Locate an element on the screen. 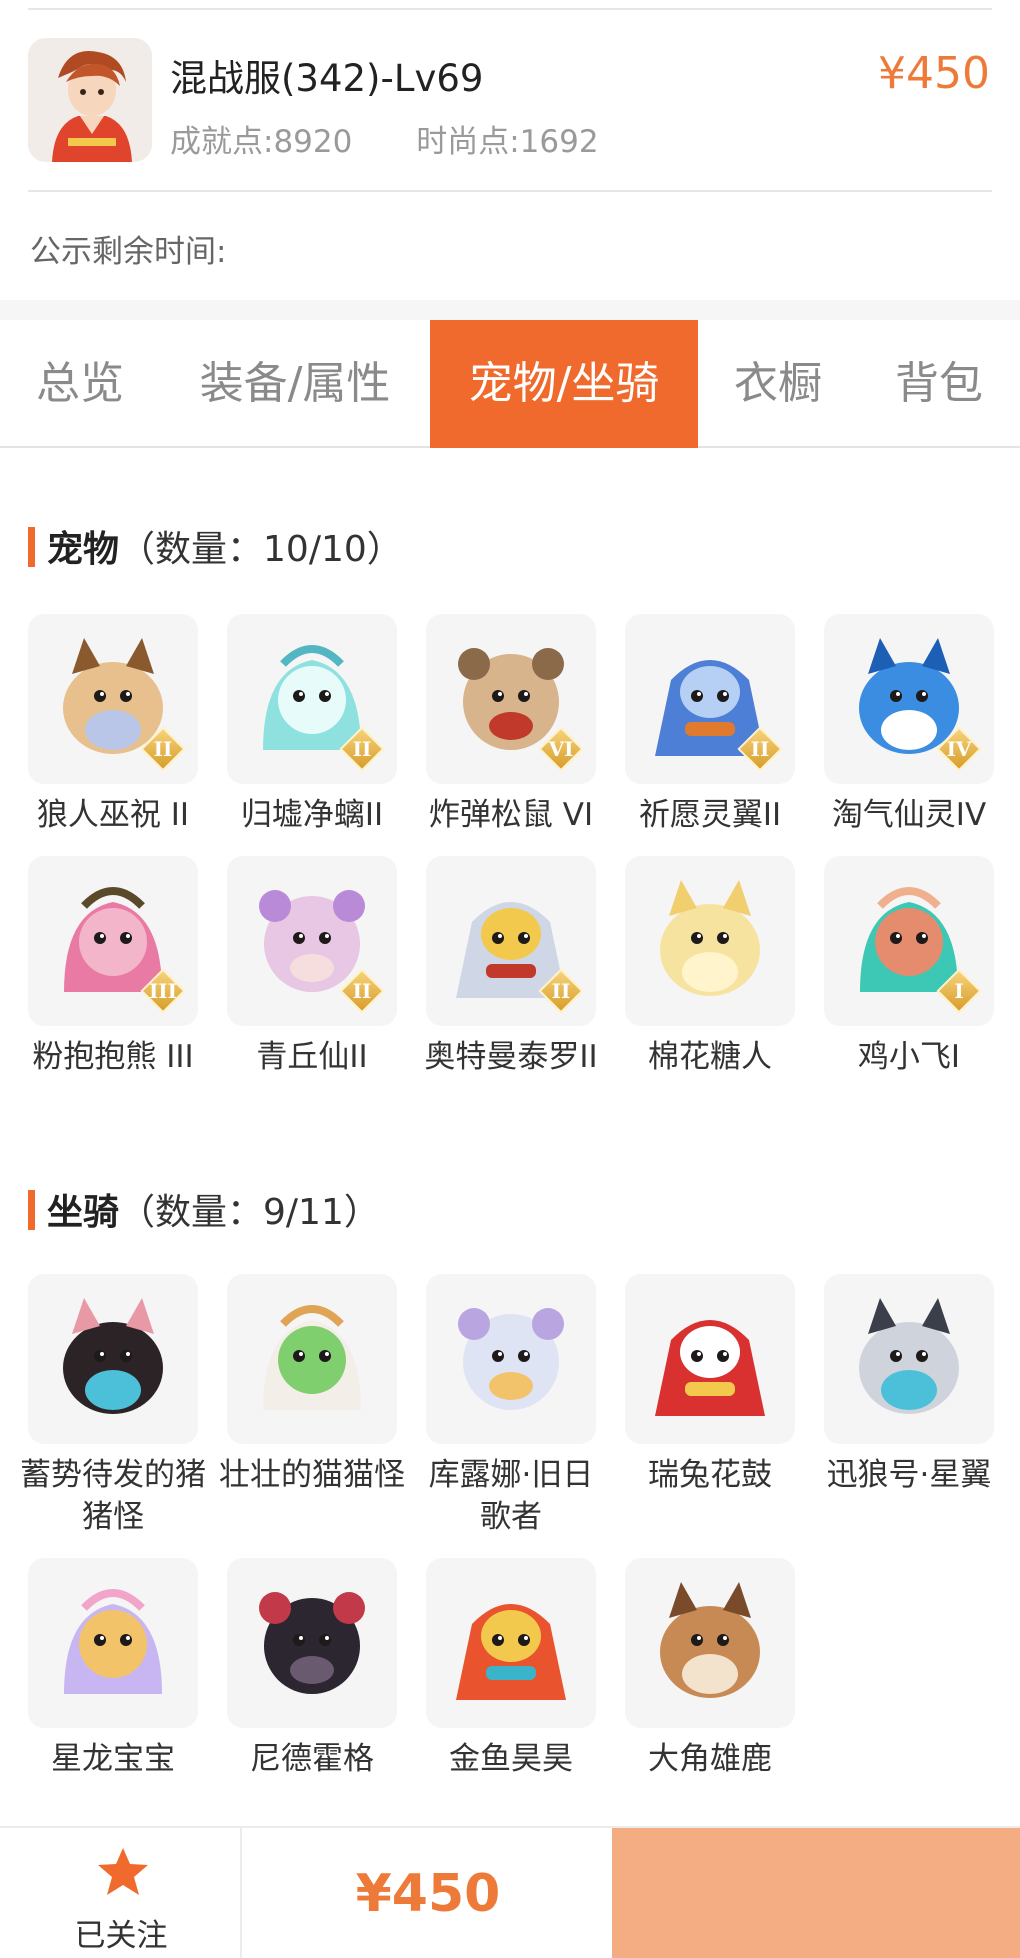  pink-bear-pet-icon: III is located at coordinates (113, 941).